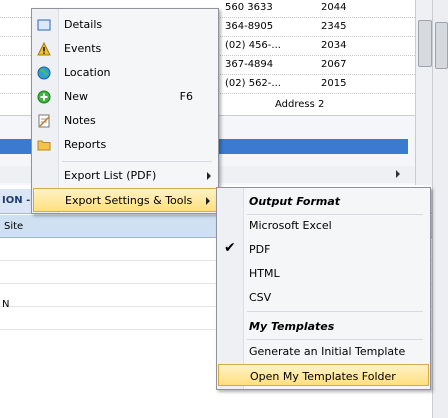 The image size is (448, 418). Describe the element at coordinates (125, 73) in the screenshot. I see `menu-item-location: Location` at that location.